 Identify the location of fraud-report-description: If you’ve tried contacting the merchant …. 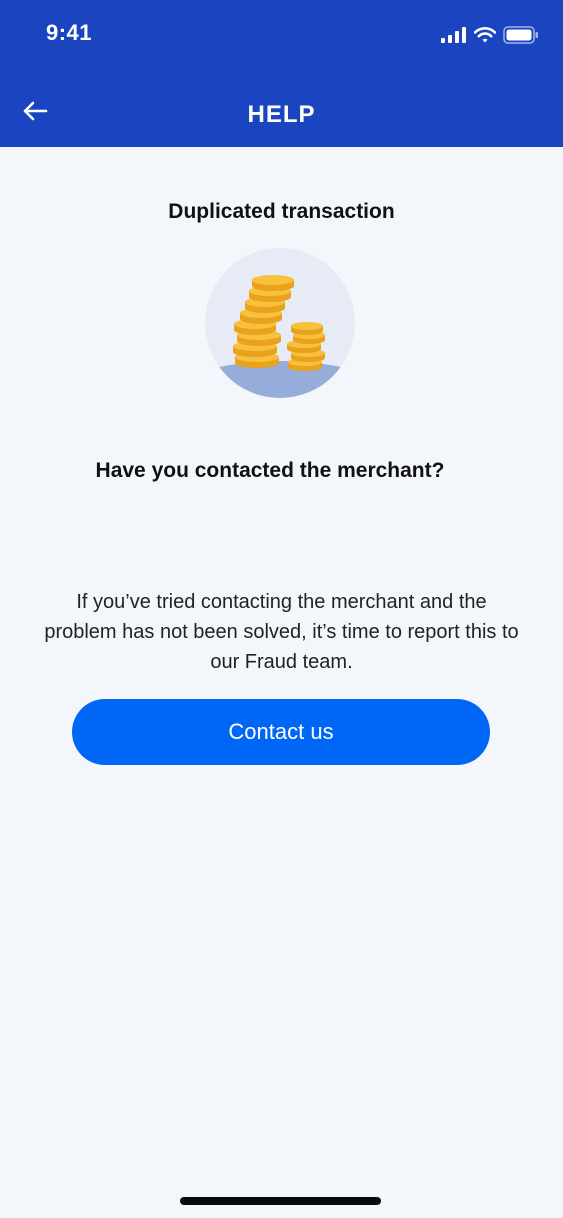
(281, 632).